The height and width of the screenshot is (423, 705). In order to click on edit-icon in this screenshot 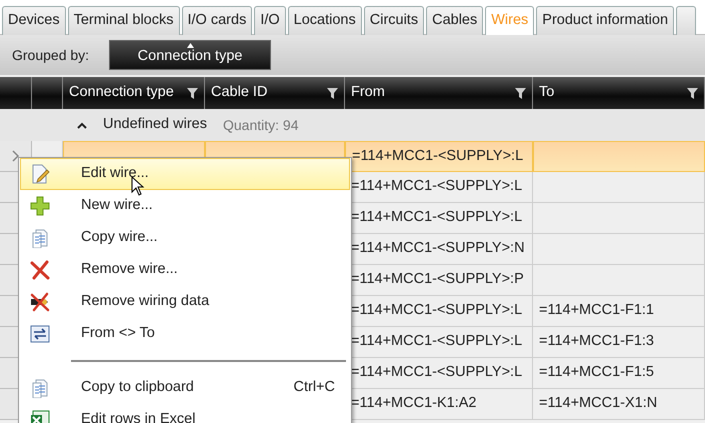, I will do `click(40, 174)`.